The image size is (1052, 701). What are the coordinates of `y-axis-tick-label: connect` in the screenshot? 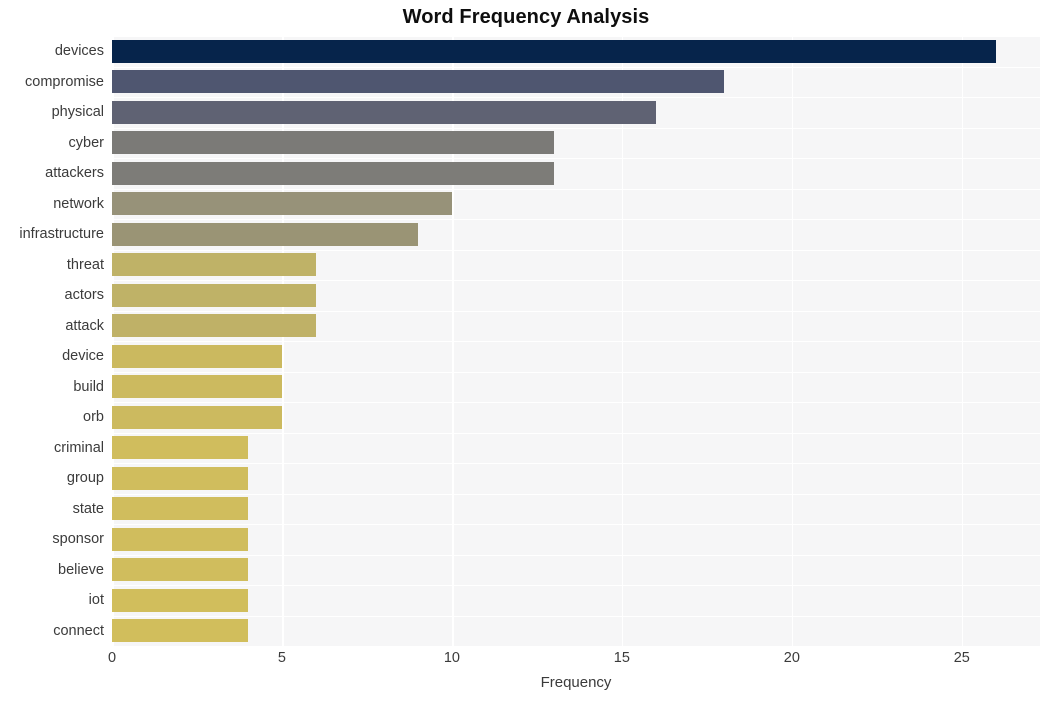 It's located at (78, 630).